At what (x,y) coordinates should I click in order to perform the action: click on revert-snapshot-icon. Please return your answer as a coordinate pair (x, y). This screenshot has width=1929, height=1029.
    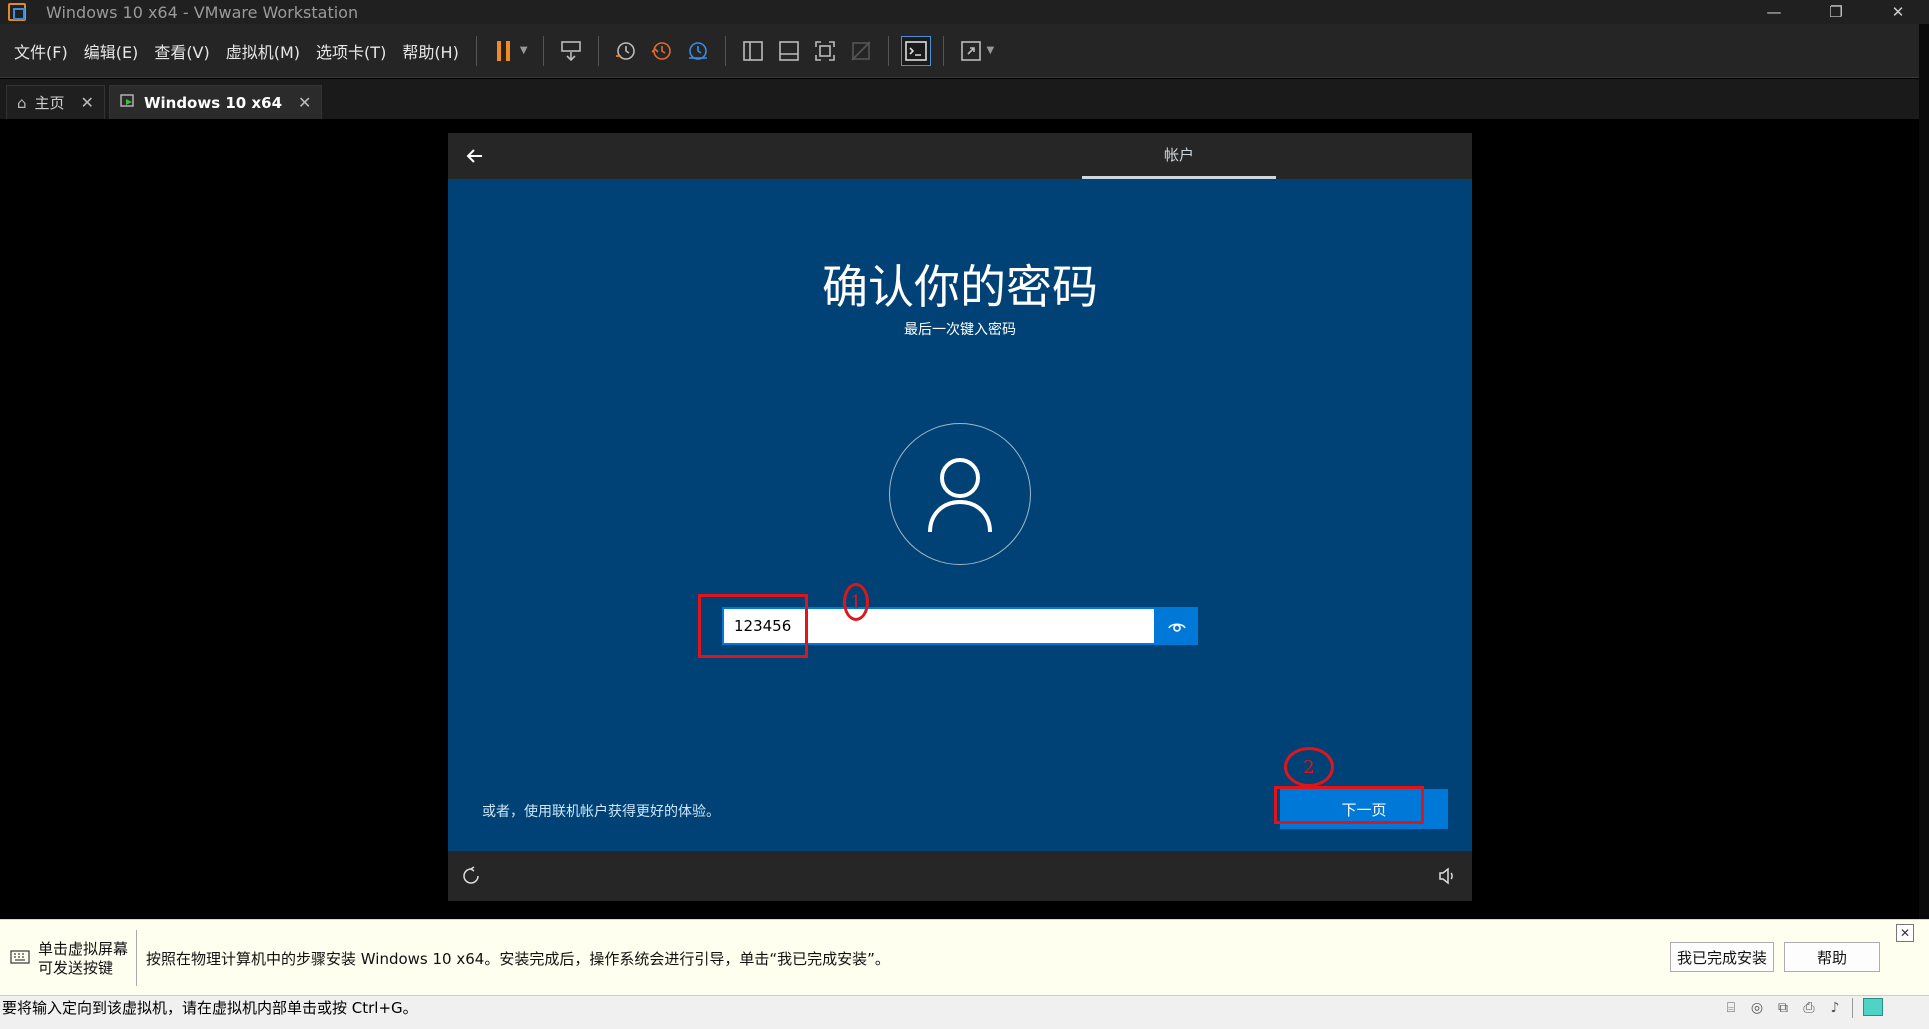
    Looking at the image, I should click on (660, 50).